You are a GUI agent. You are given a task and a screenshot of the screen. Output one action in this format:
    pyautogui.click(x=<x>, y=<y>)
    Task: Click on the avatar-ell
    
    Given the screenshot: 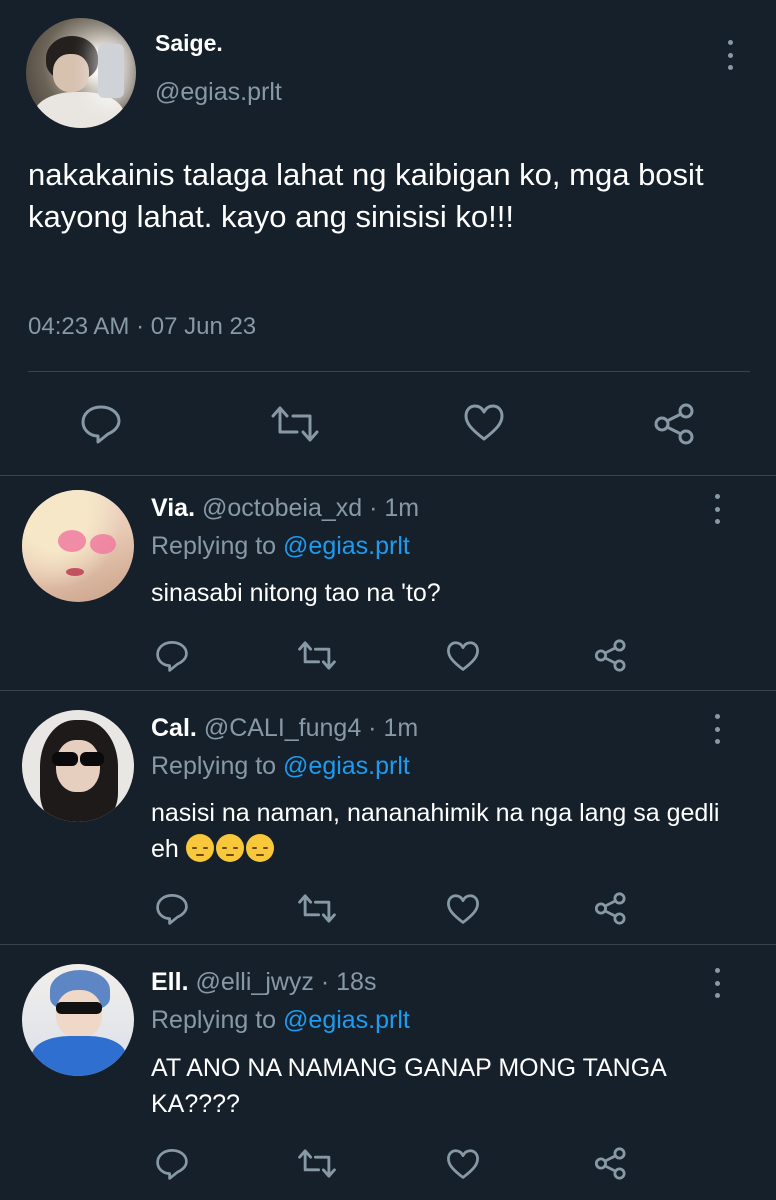 What is the action you would take?
    pyautogui.click(x=78, y=1020)
    